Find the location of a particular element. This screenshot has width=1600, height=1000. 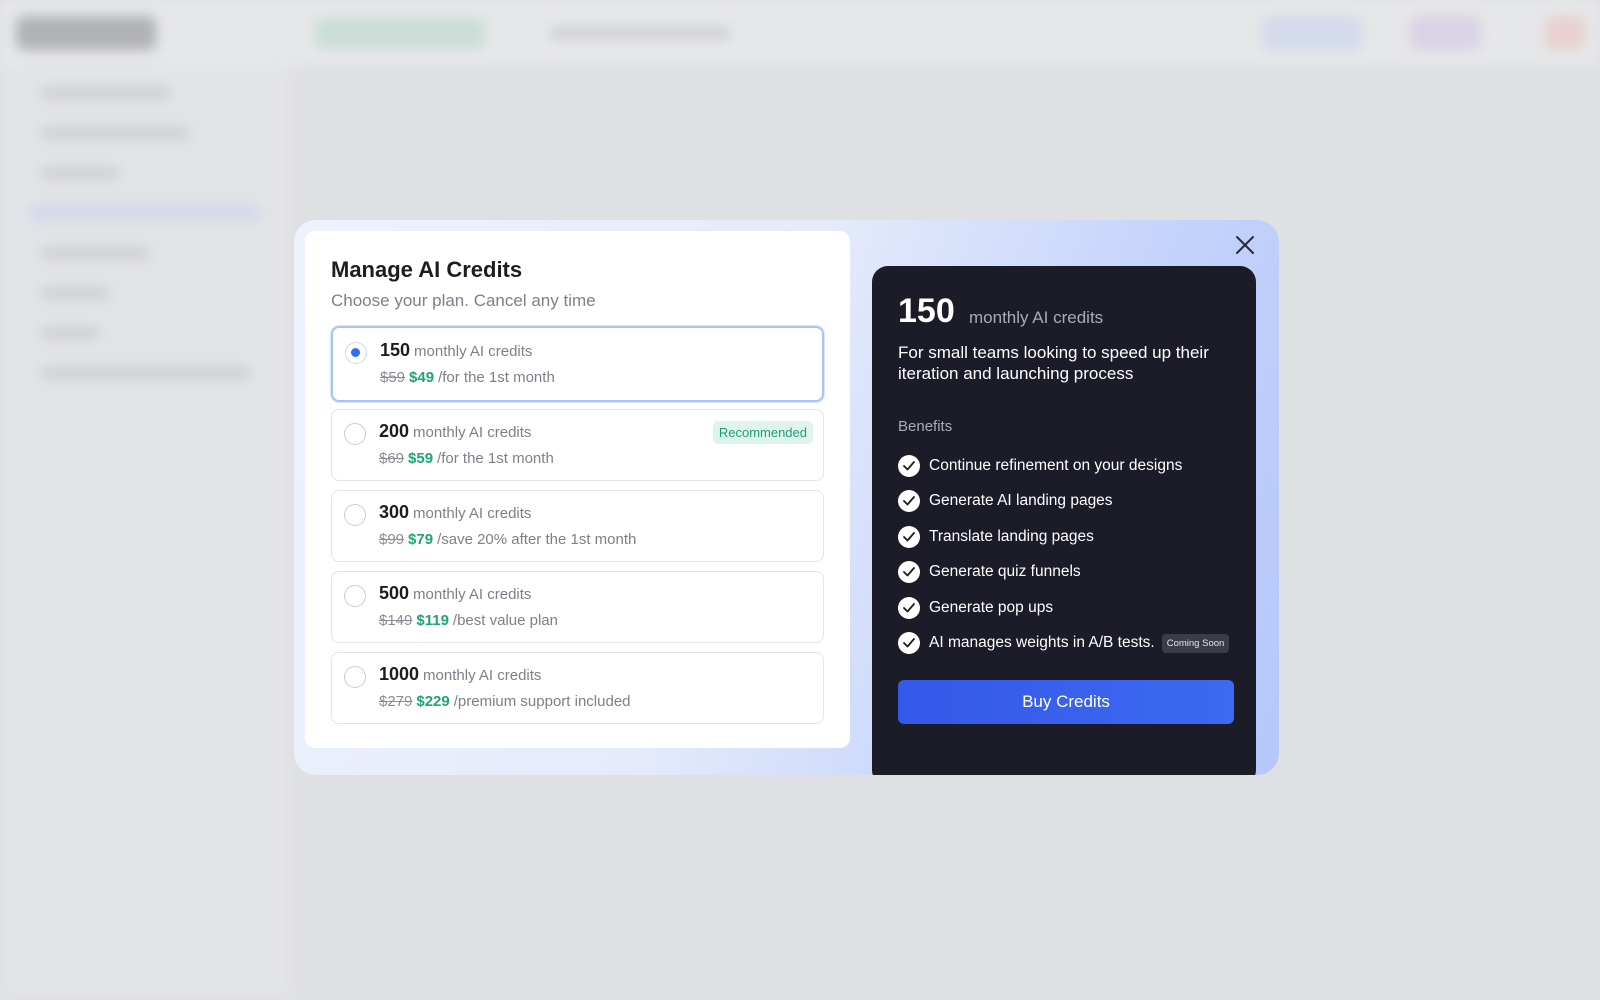

plan-note: /best value plan is located at coordinates (505, 620).